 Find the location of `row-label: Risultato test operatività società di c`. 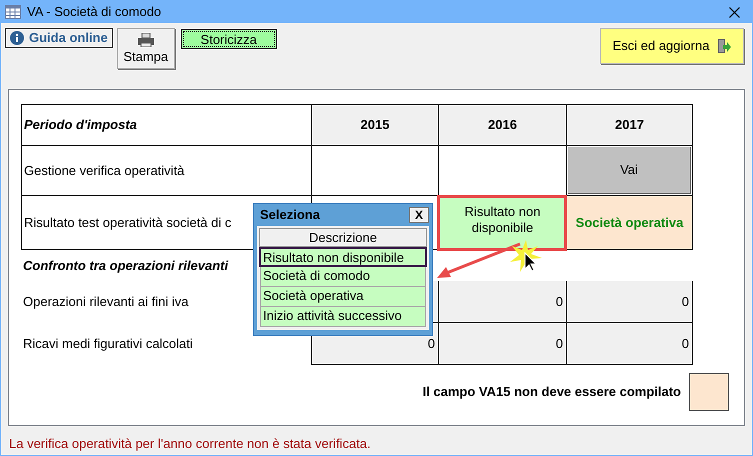

row-label: Risultato test operatività società di c is located at coordinates (128, 223).